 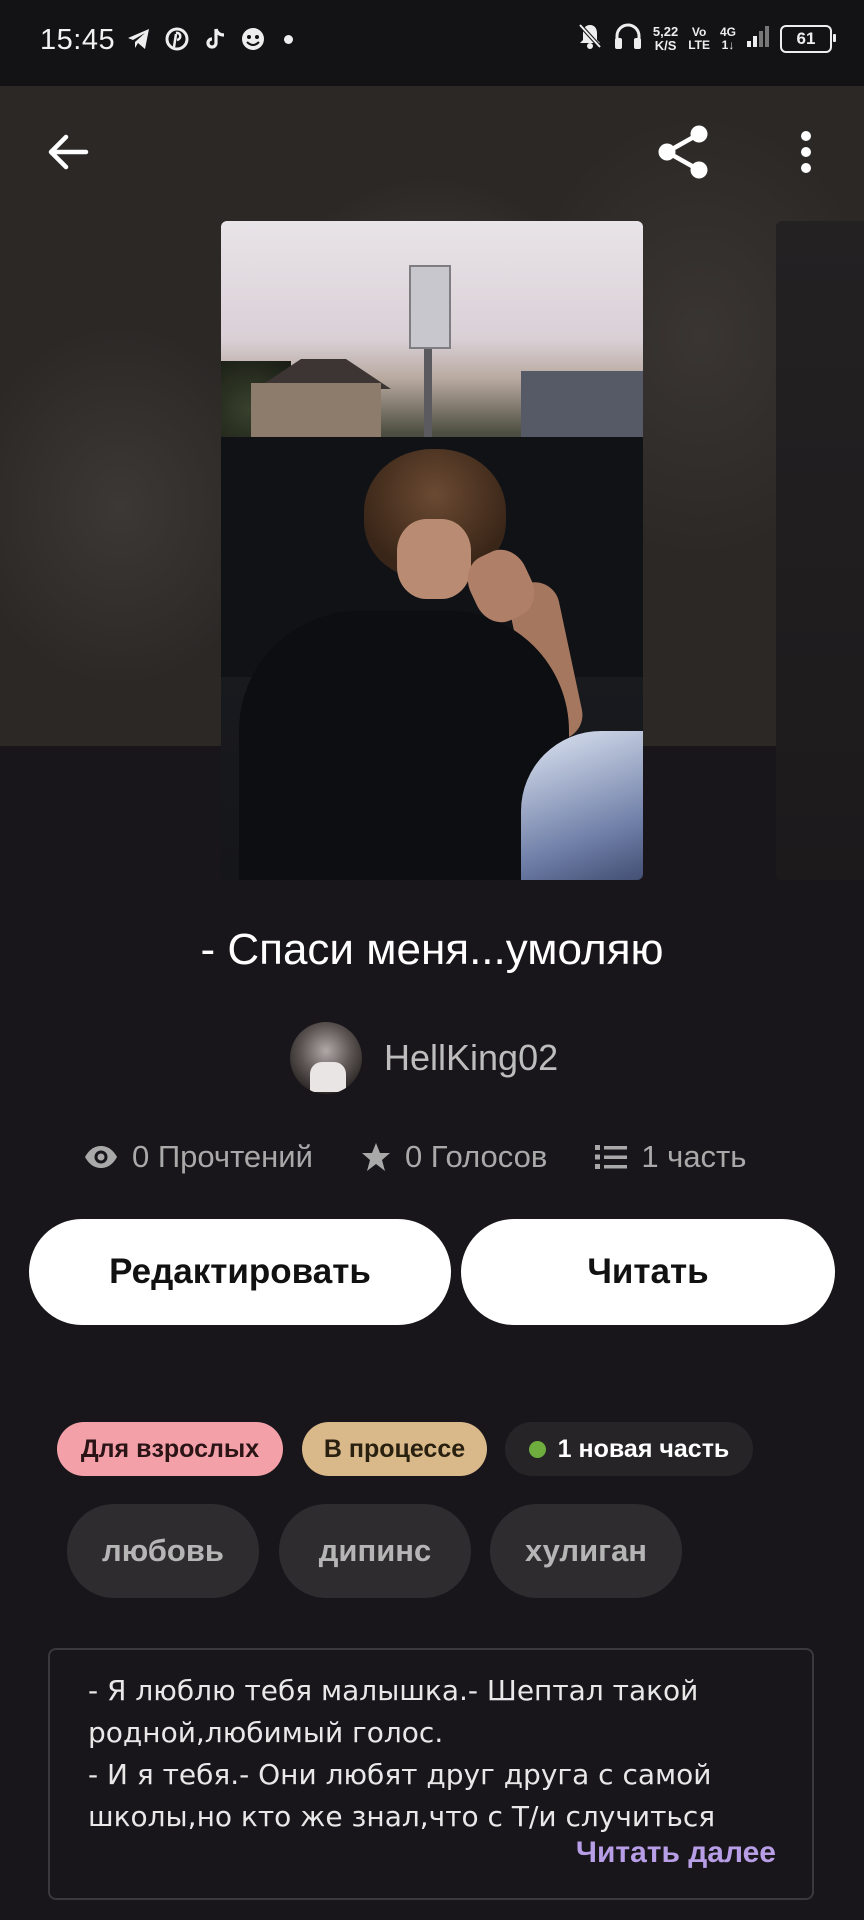 I want to click on network-type: 4G 1↓, so click(x=727, y=38).